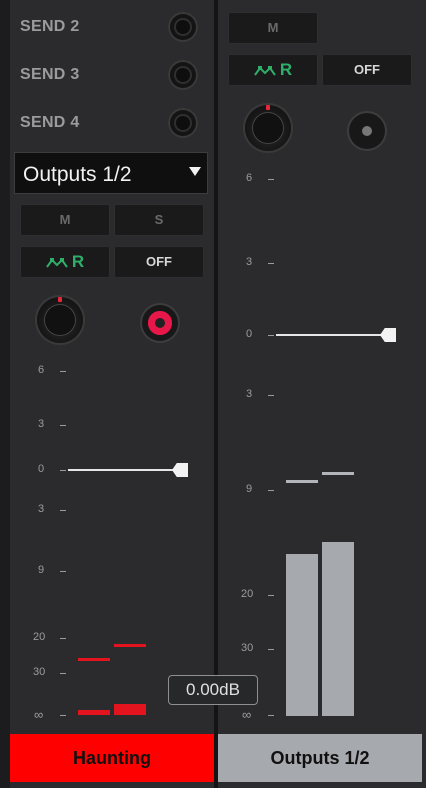  I want to click on send-row-3: SEND 3, so click(110, 76).